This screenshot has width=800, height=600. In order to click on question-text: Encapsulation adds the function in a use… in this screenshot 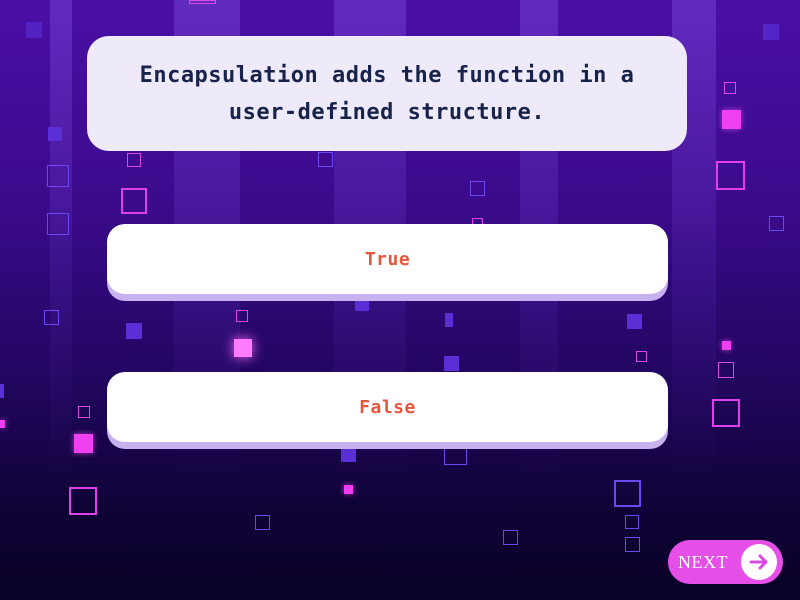, I will do `click(387, 93)`.